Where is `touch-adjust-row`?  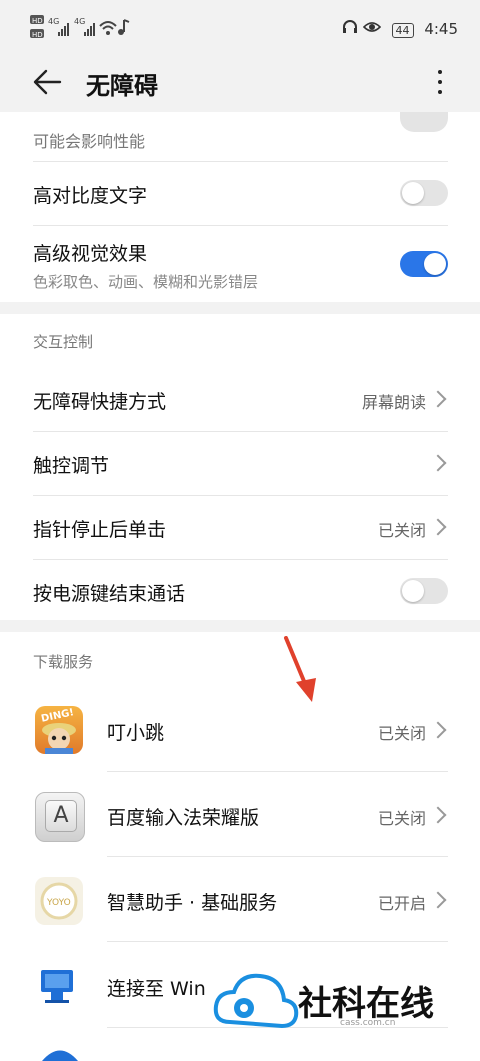 touch-adjust-row is located at coordinates (240, 464).